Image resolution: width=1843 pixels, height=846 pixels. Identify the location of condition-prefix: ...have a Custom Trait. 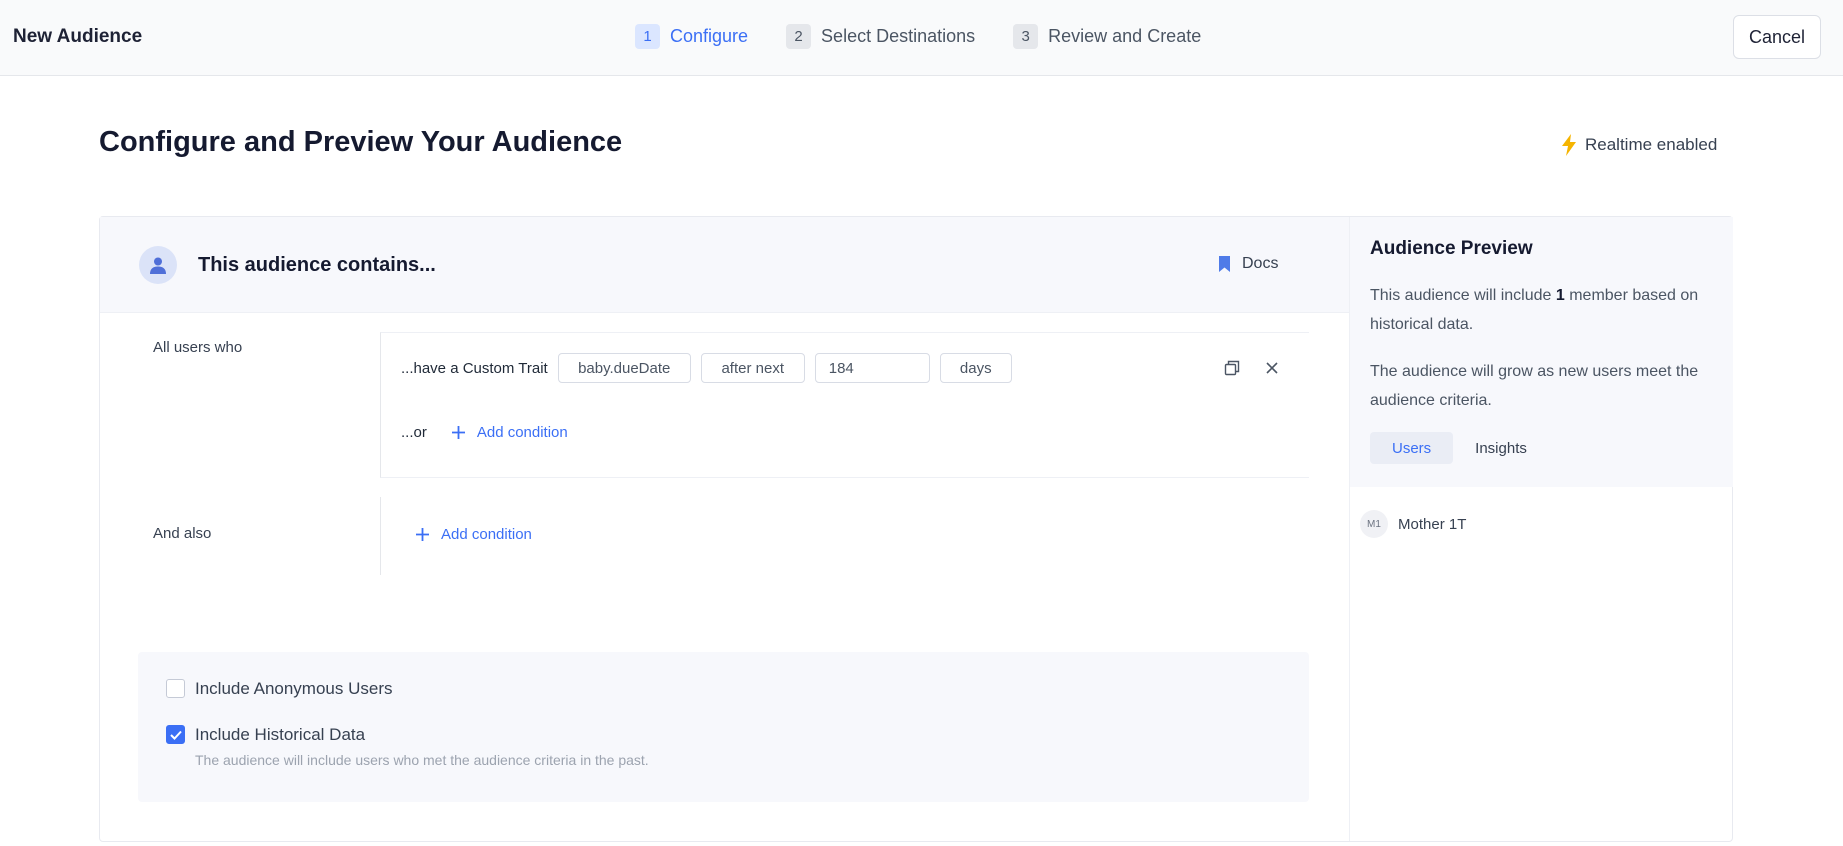
(474, 368).